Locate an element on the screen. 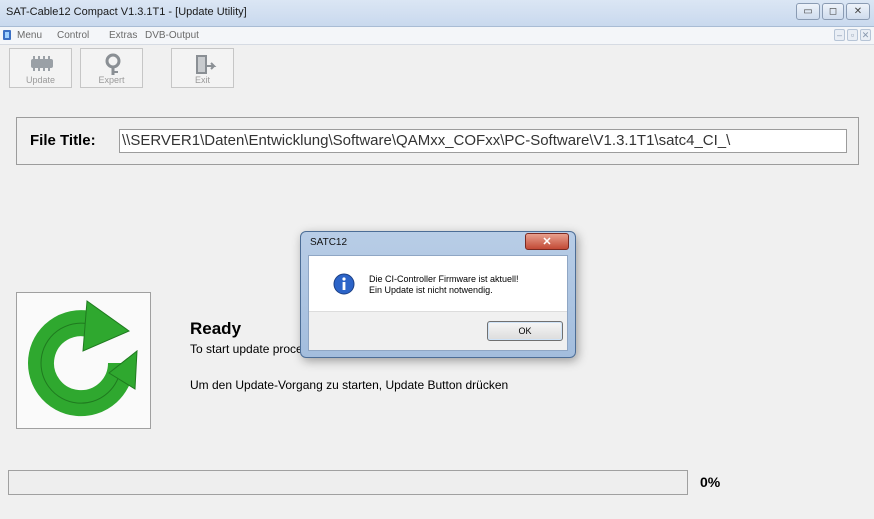 This screenshot has height=519, width=874. refresh-arrow-icon is located at coordinates (83, 358).